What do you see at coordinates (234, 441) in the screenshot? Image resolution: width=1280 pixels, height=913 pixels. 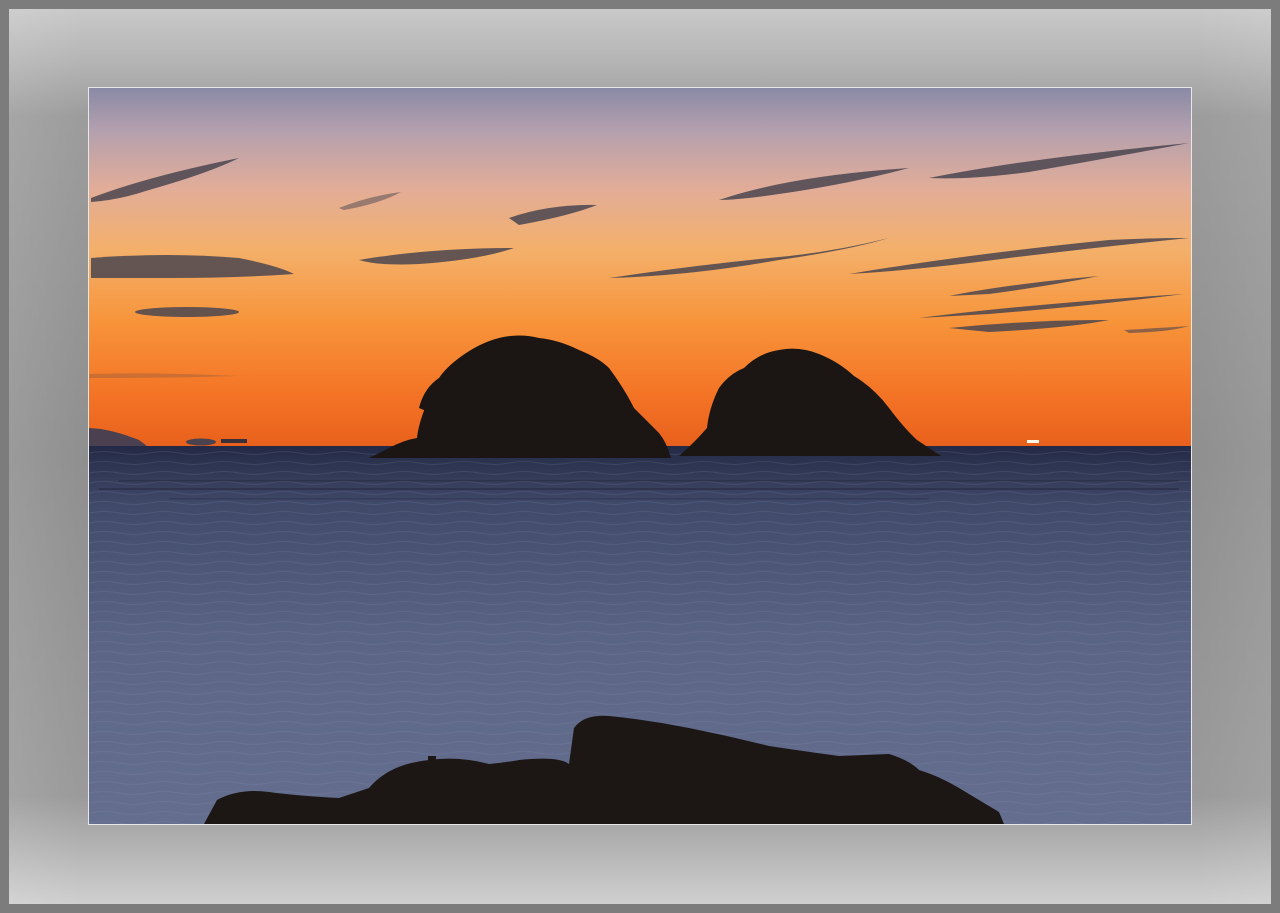 I see `distant-ship` at bounding box center [234, 441].